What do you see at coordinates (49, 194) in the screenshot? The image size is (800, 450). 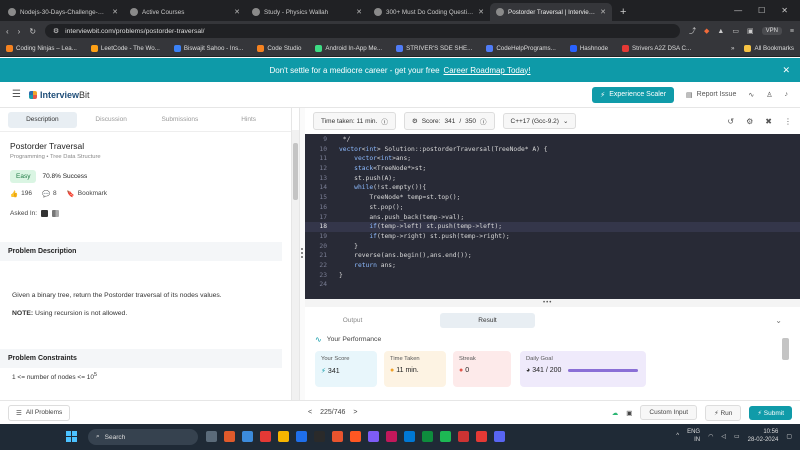 I see `comments-button: 💬 8` at bounding box center [49, 194].